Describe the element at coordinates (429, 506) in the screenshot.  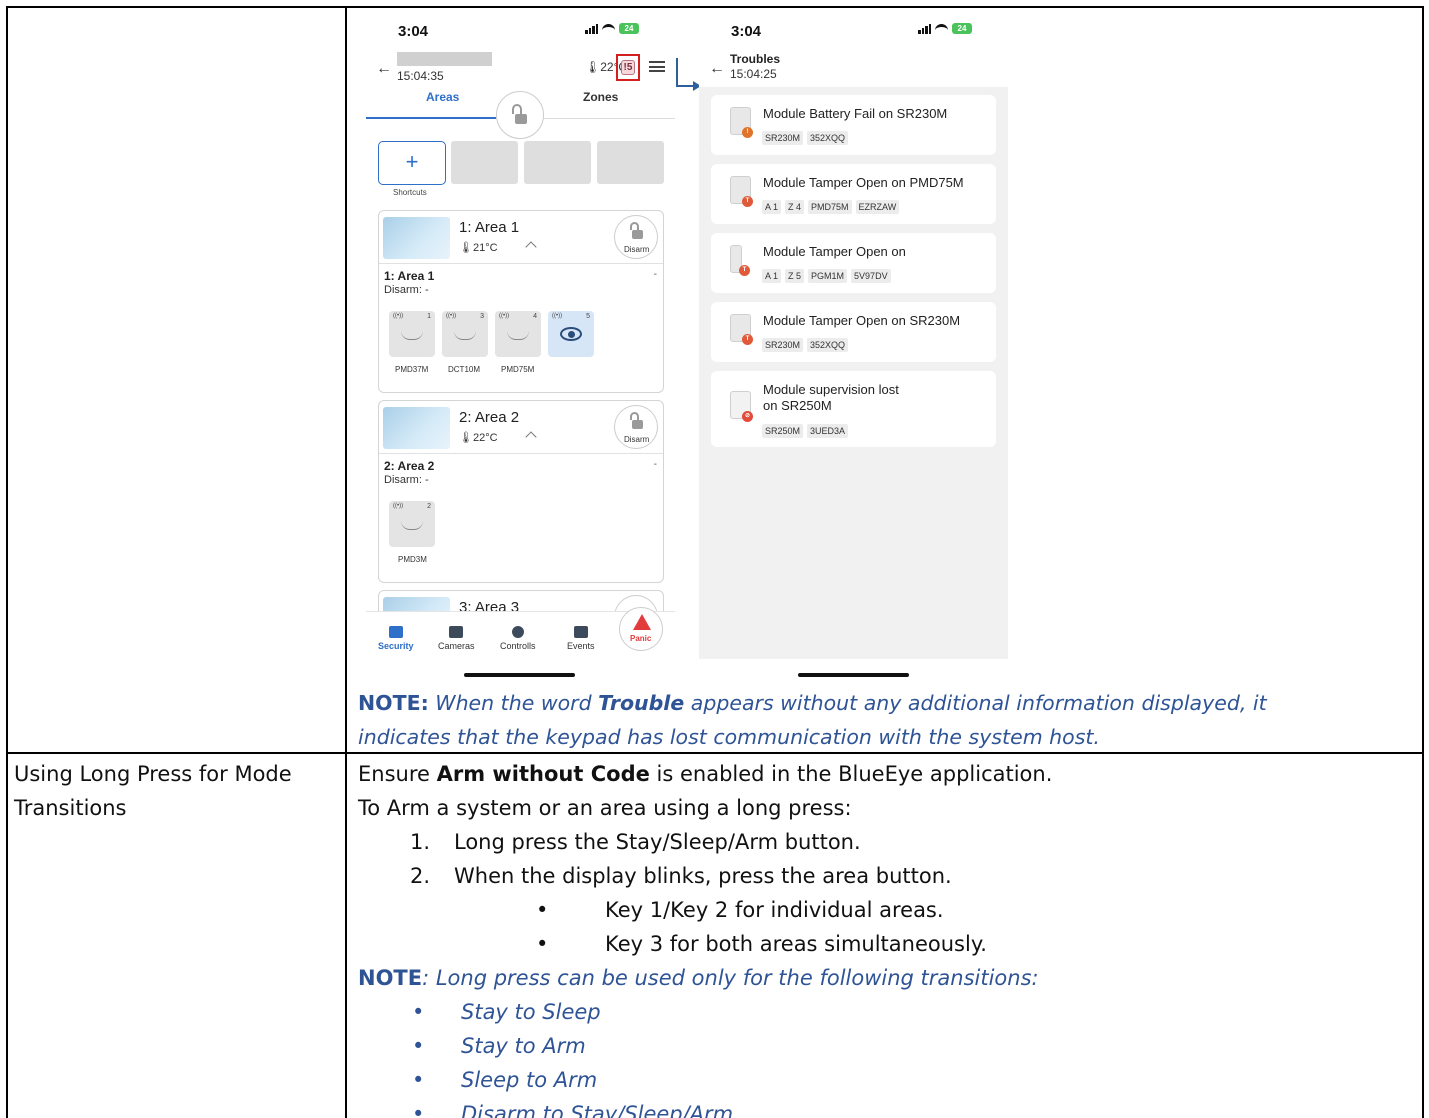
I see `zone-number: 2` at that location.